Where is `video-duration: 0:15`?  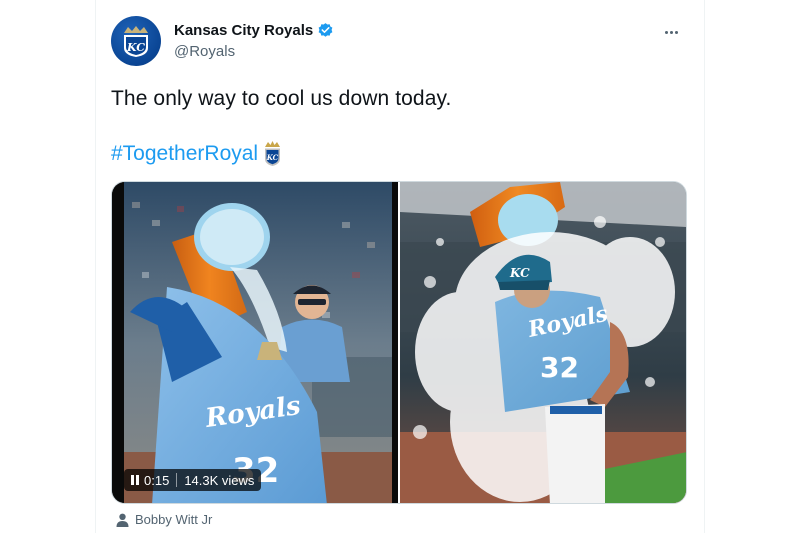
video-duration: 0:15 is located at coordinates (157, 480).